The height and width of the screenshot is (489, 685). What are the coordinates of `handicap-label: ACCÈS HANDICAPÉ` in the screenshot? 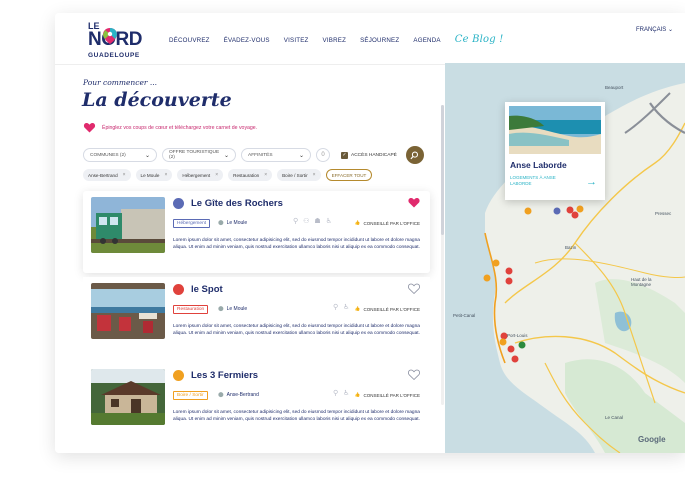 It's located at (374, 155).